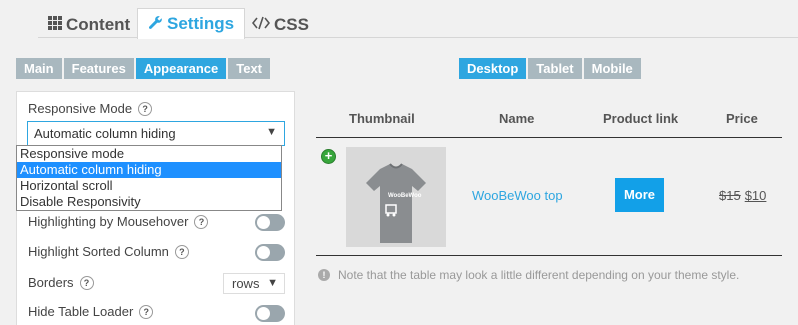 This screenshot has width=798, height=325. What do you see at coordinates (328, 156) in the screenshot?
I see `expand-row-icon: +` at bounding box center [328, 156].